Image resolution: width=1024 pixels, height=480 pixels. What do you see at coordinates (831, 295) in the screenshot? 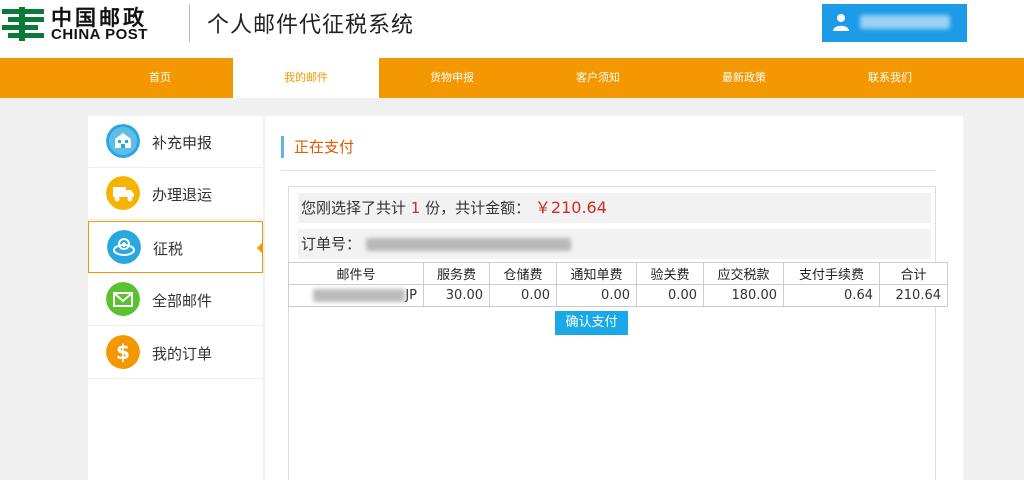
I see `handling-fee-cell: 0.64` at bounding box center [831, 295].